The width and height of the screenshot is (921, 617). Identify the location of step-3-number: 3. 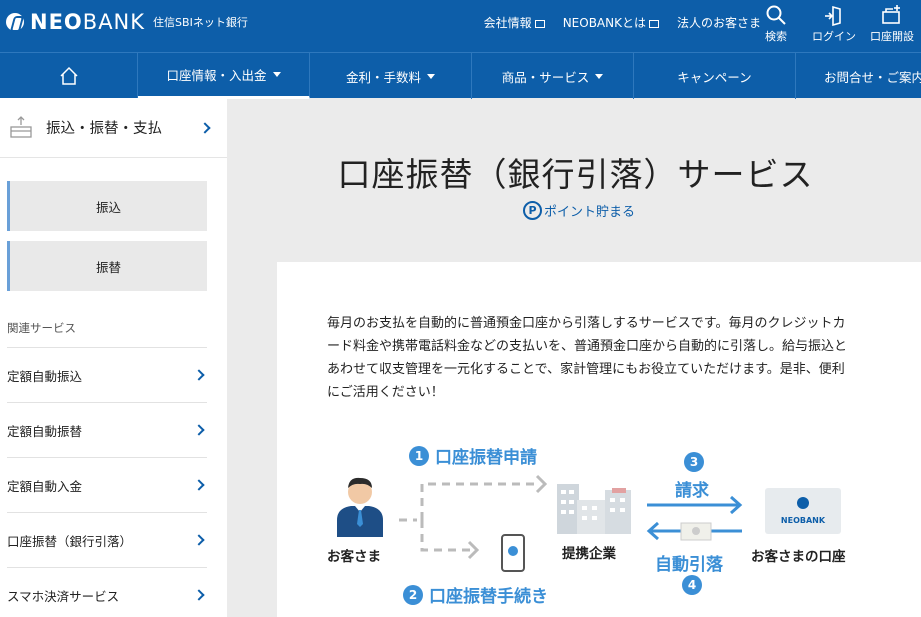
(694, 462).